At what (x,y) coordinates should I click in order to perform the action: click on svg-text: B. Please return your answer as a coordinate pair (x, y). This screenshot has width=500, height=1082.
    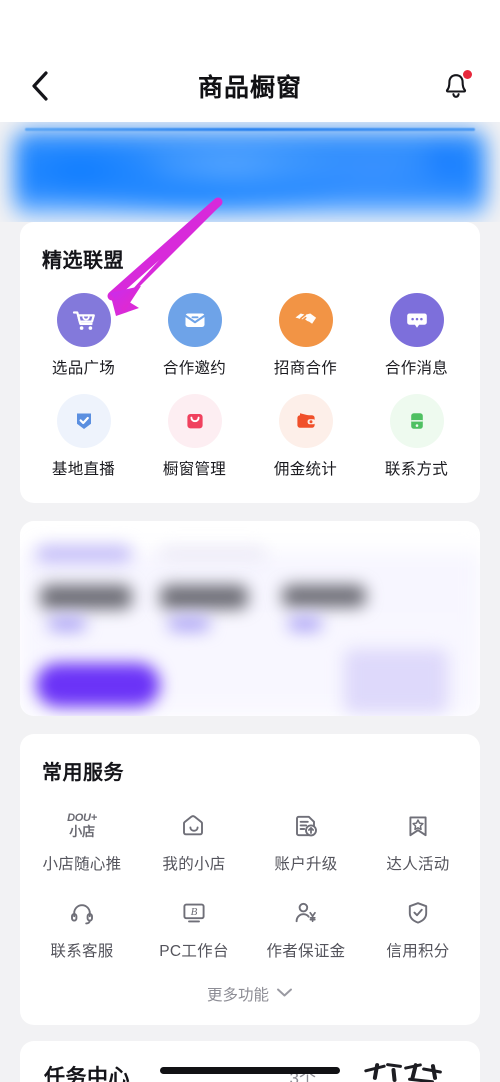
    Looking at the image, I should click on (194, 912).